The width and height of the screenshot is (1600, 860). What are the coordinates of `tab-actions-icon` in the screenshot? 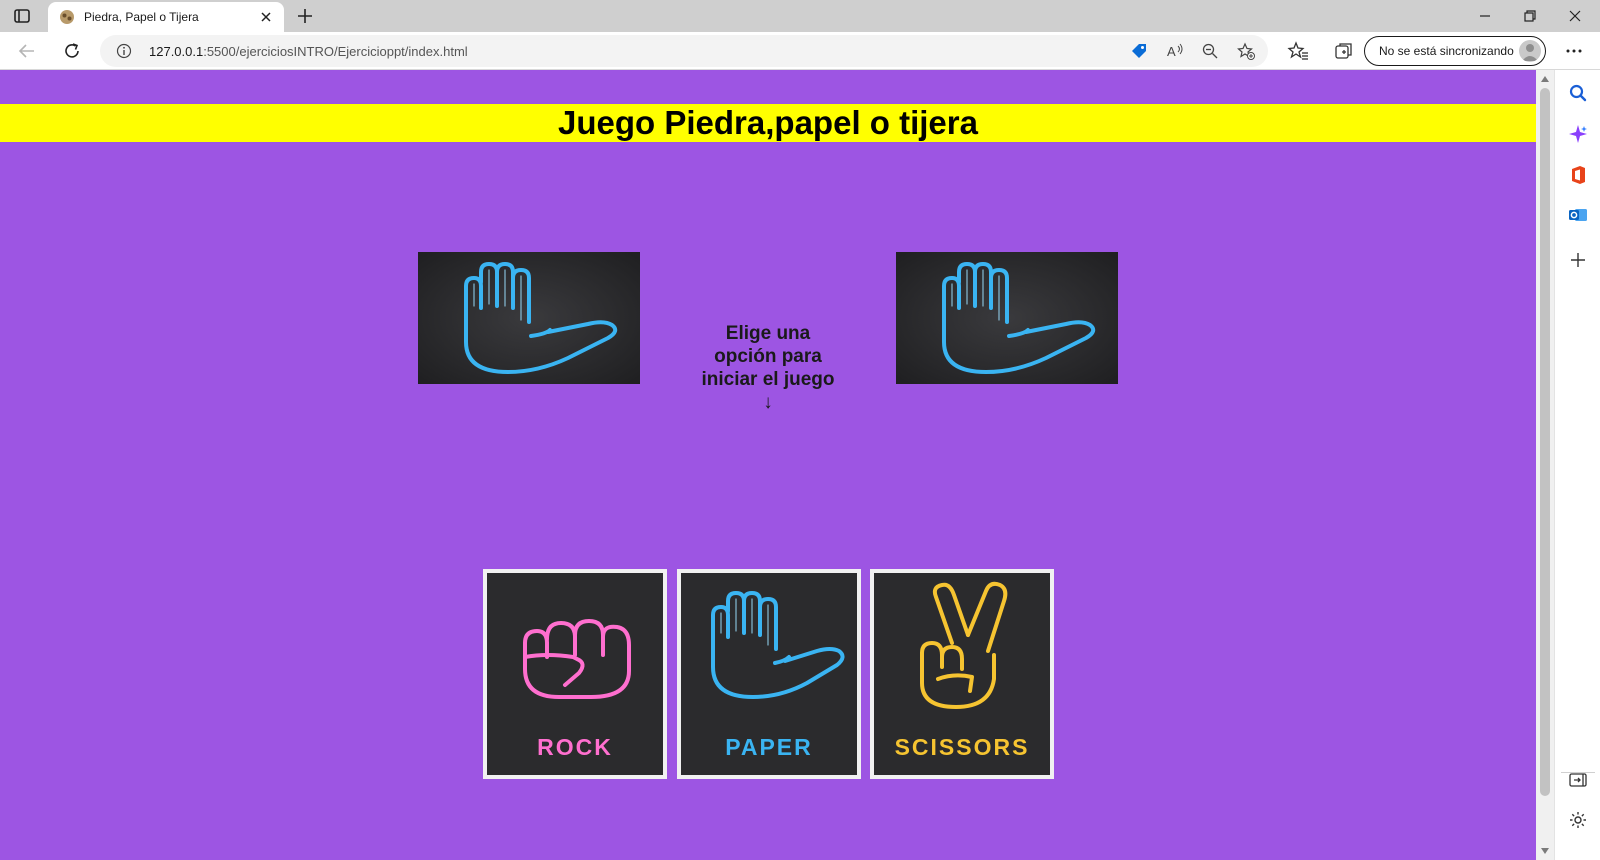 It's located at (22, 16).